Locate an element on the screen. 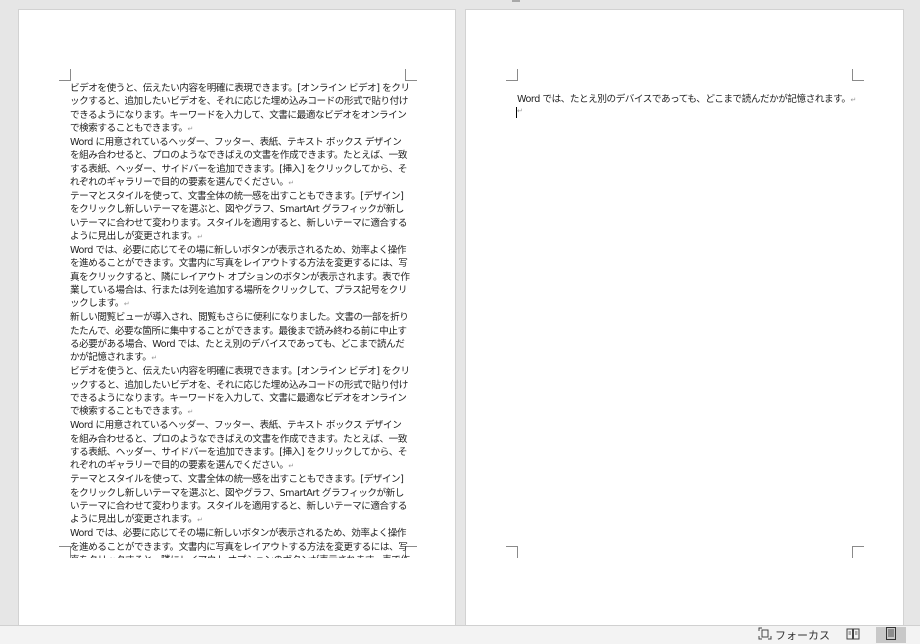 The width and height of the screenshot is (920, 644). margin-mark-bottom-left is located at coordinates (512, 552).